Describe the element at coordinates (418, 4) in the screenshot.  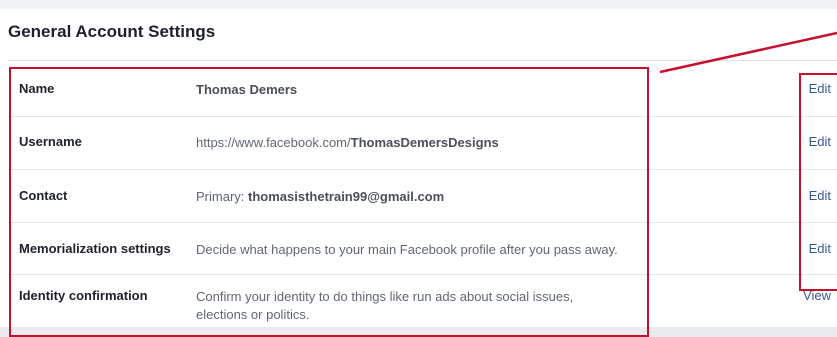
I see `top-strip` at that location.